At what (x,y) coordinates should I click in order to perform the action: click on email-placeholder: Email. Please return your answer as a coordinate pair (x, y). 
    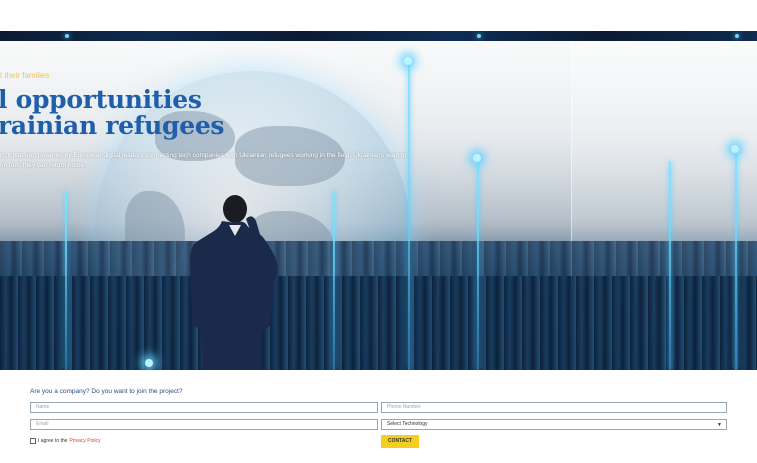
    Looking at the image, I should click on (42, 424).